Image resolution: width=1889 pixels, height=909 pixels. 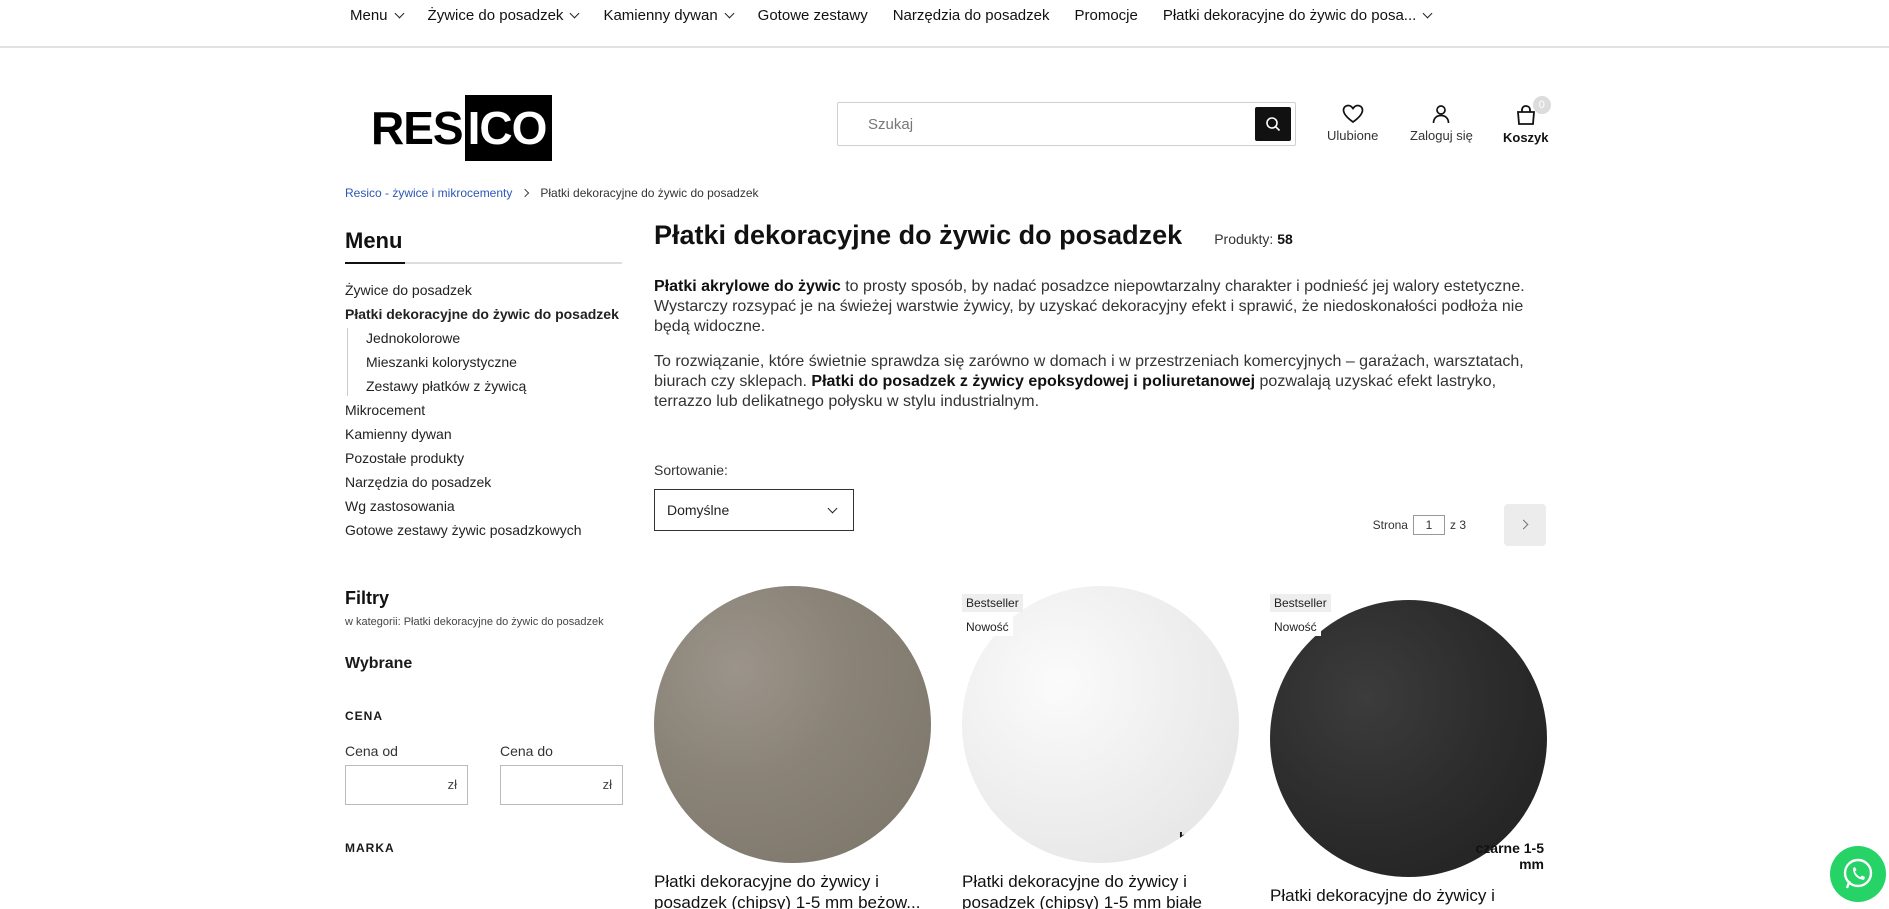 I want to click on whatsapp-icon, so click(x=1858, y=873).